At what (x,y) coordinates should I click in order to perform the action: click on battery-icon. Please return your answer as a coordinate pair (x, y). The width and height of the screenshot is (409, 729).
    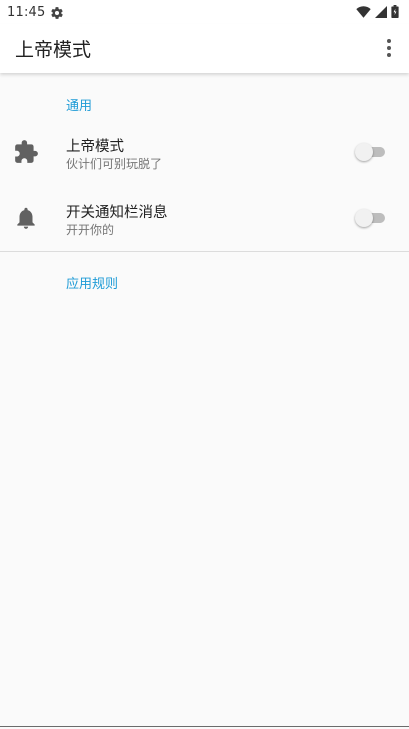
    Looking at the image, I should click on (395, 12).